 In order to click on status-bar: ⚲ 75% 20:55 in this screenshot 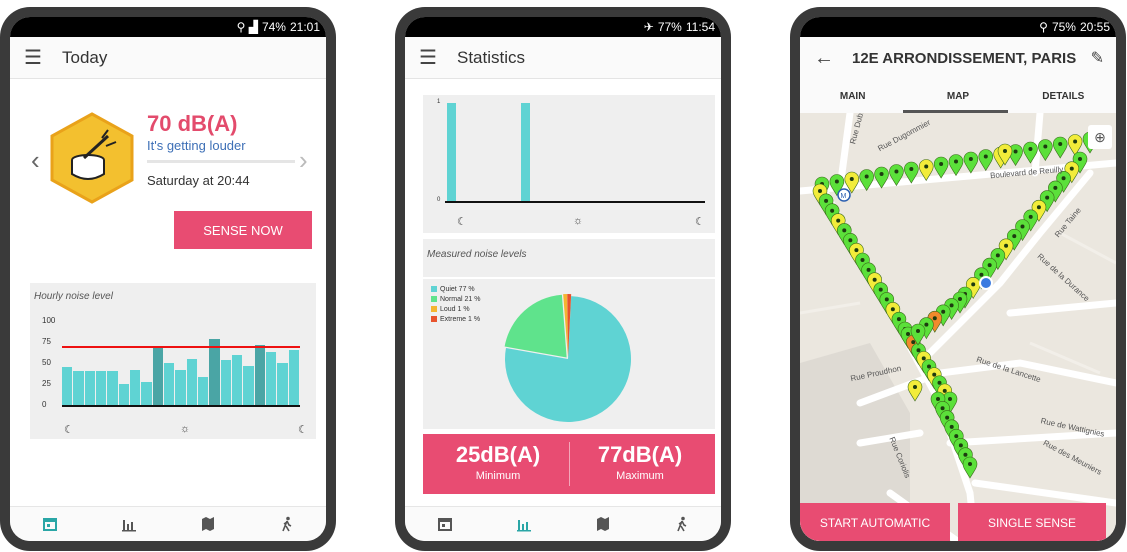, I will do `click(958, 27)`.